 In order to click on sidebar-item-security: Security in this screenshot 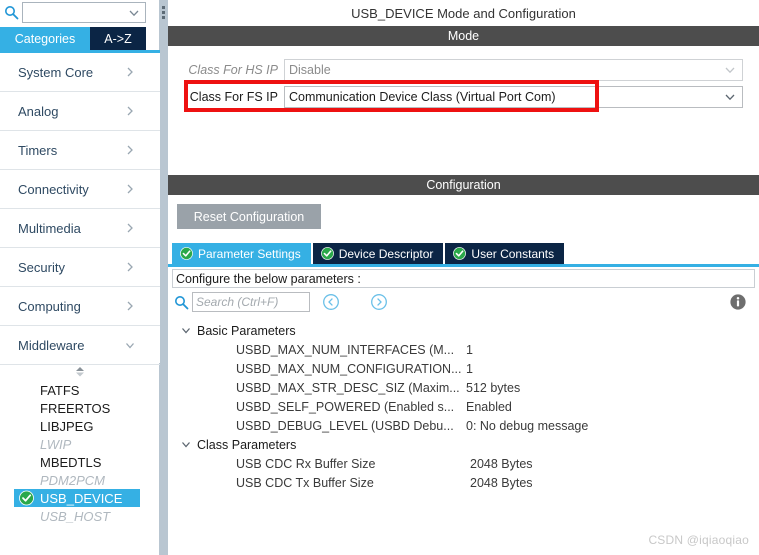, I will do `click(80, 267)`.